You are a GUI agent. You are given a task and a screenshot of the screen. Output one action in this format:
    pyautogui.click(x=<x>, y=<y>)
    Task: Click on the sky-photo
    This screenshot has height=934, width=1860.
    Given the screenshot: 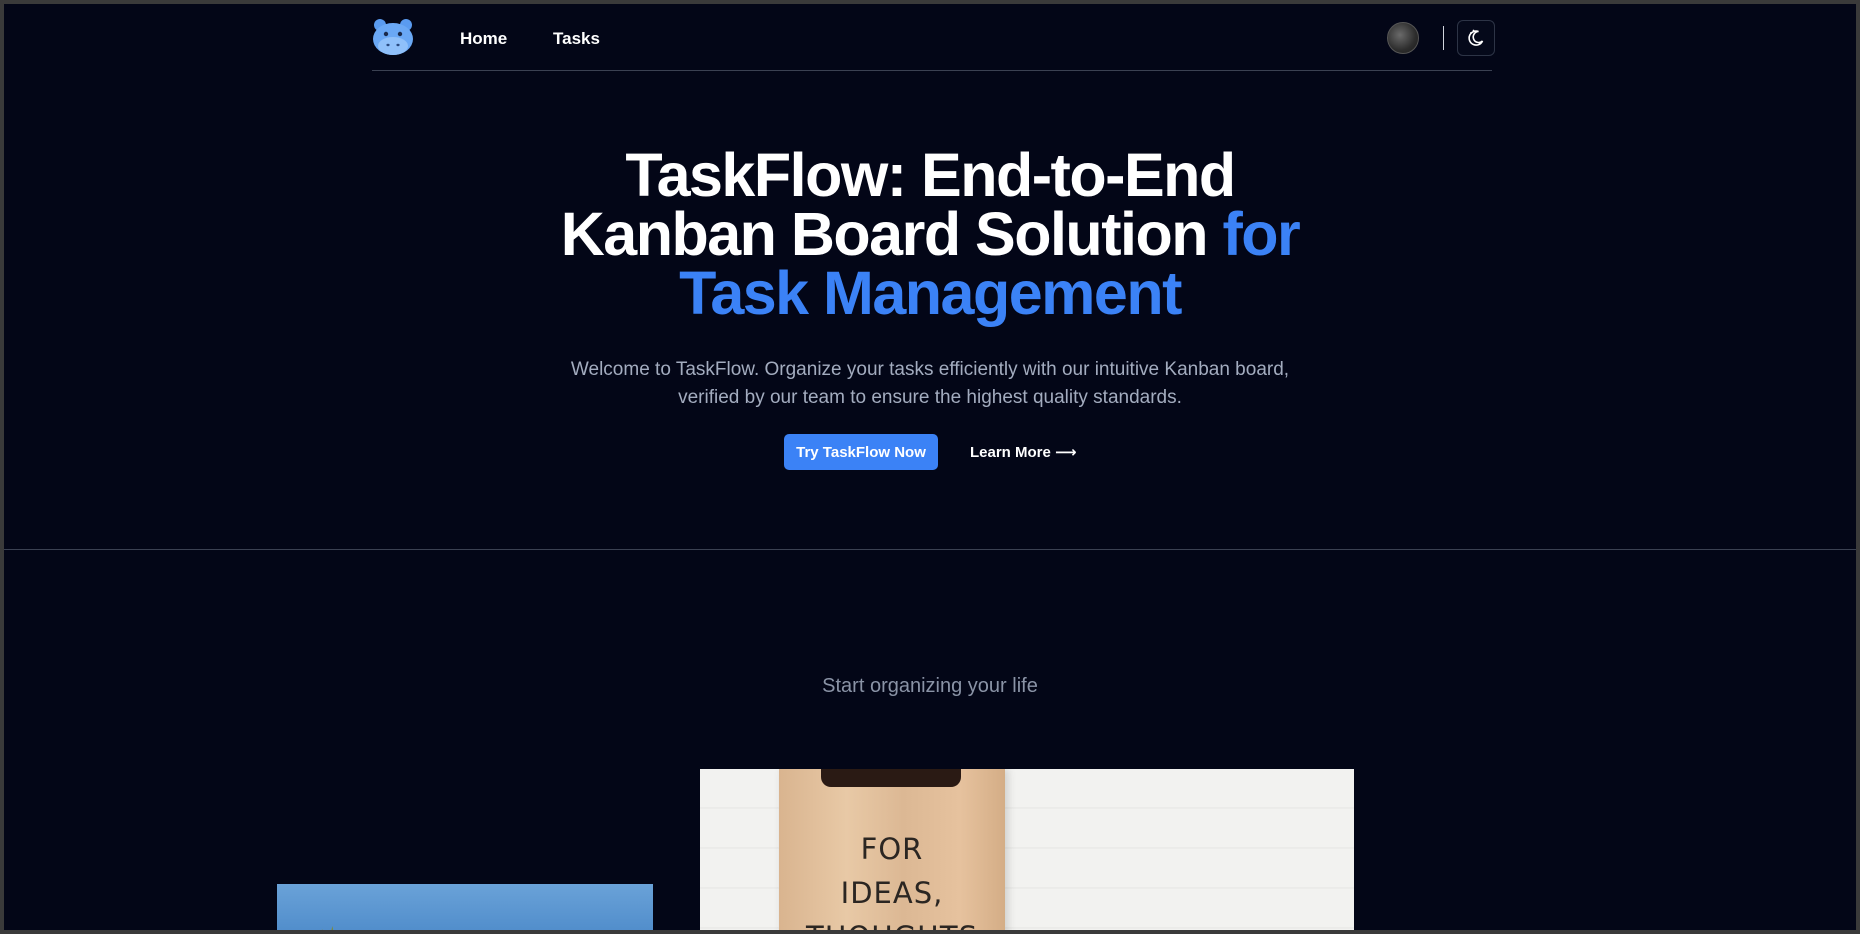 What is the action you would take?
    pyautogui.click(x=465, y=907)
    